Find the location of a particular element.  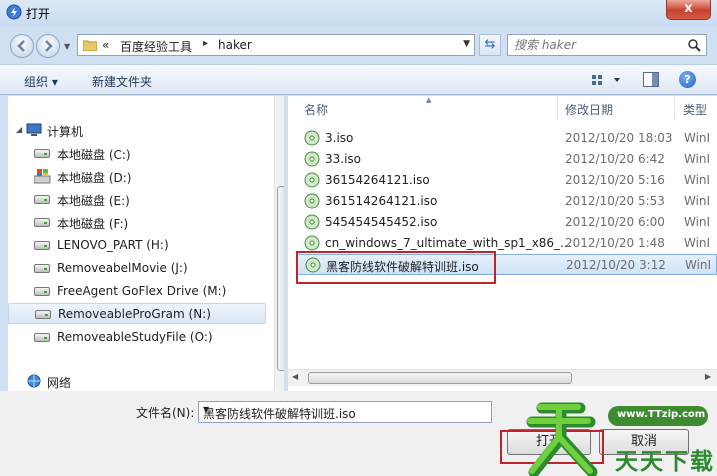

nav-item-drive-h: LENOVO_PART (H:) is located at coordinates (141, 245).